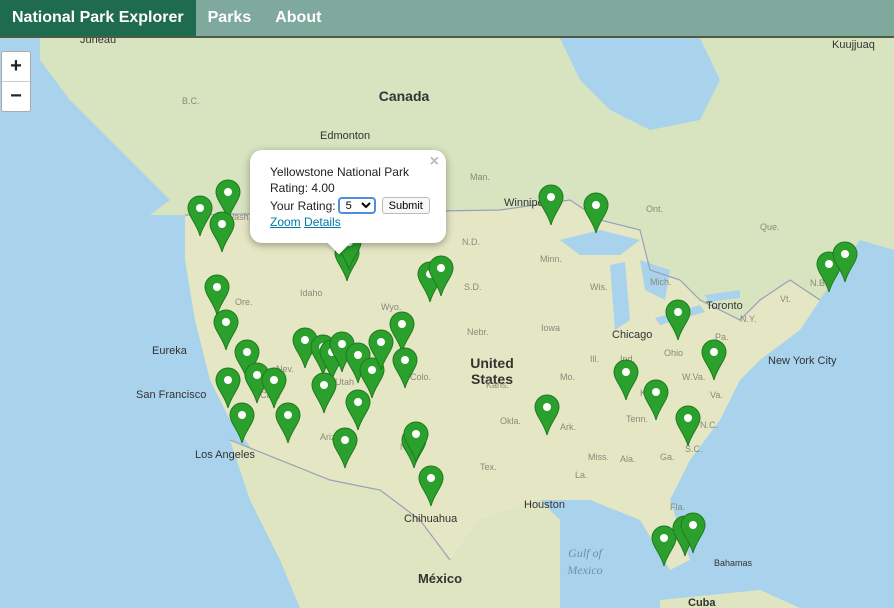 The height and width of the screenshot is (608, 894). What do you see at coordinates (567, 377) in the screenshot?
I see `state-label: Mo.` at bounding box center [567, 377].